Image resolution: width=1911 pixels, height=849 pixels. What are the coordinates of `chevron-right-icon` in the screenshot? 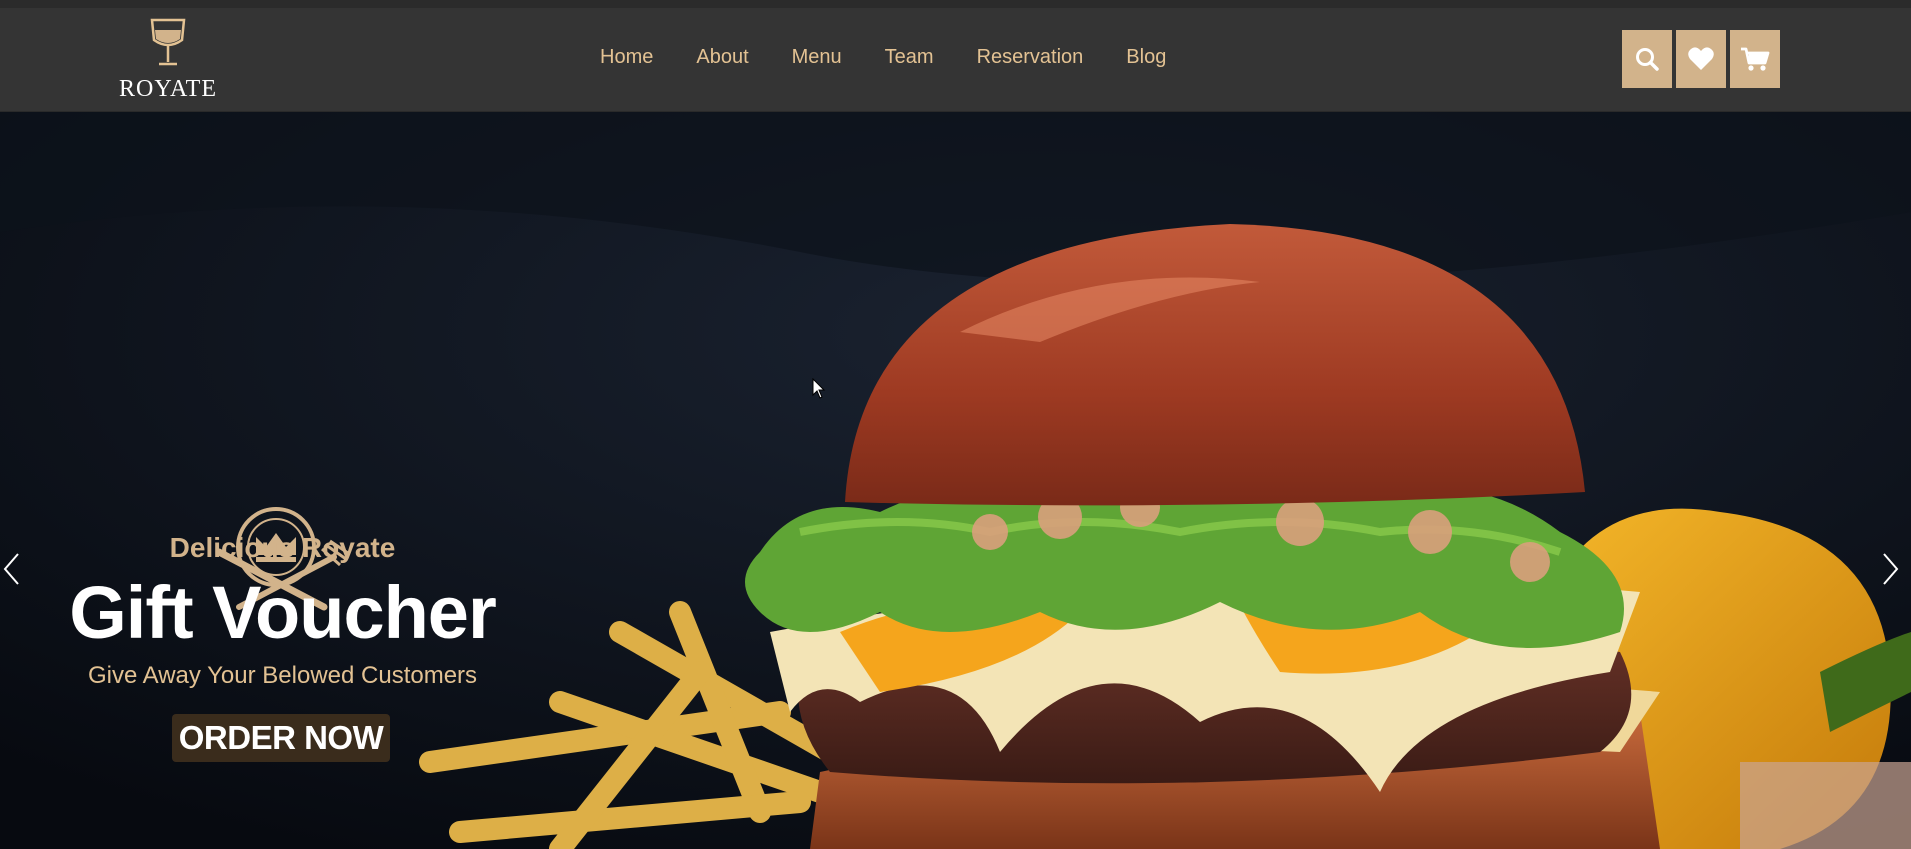 It's located at (1891, 569).